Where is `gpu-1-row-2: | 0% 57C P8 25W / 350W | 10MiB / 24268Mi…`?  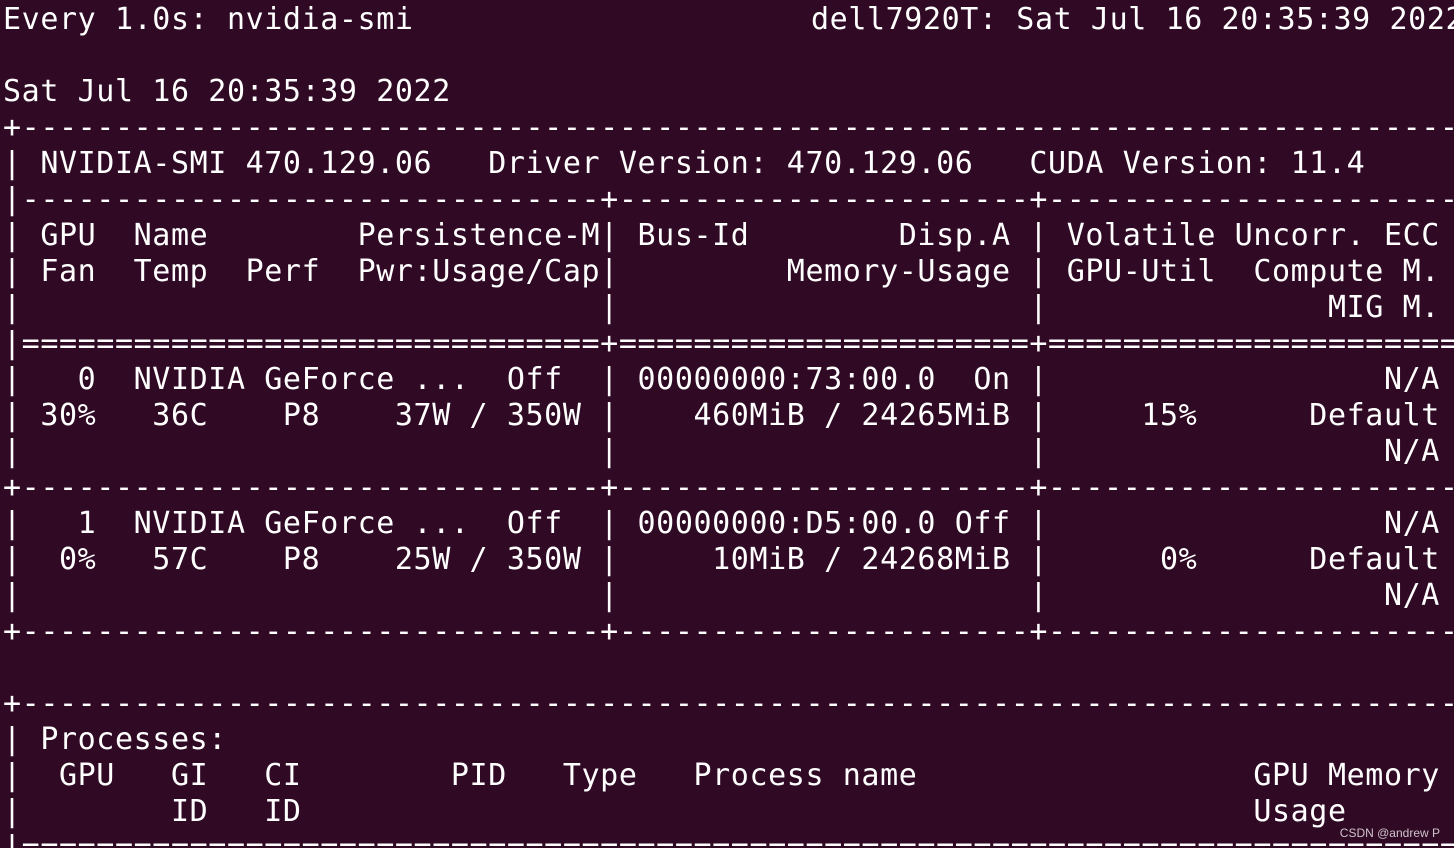 gpu-1-row-2: | 0% 57C P8 25W / 350W | 10MiB / 24268Mi… is located at coordinates (728, 559).